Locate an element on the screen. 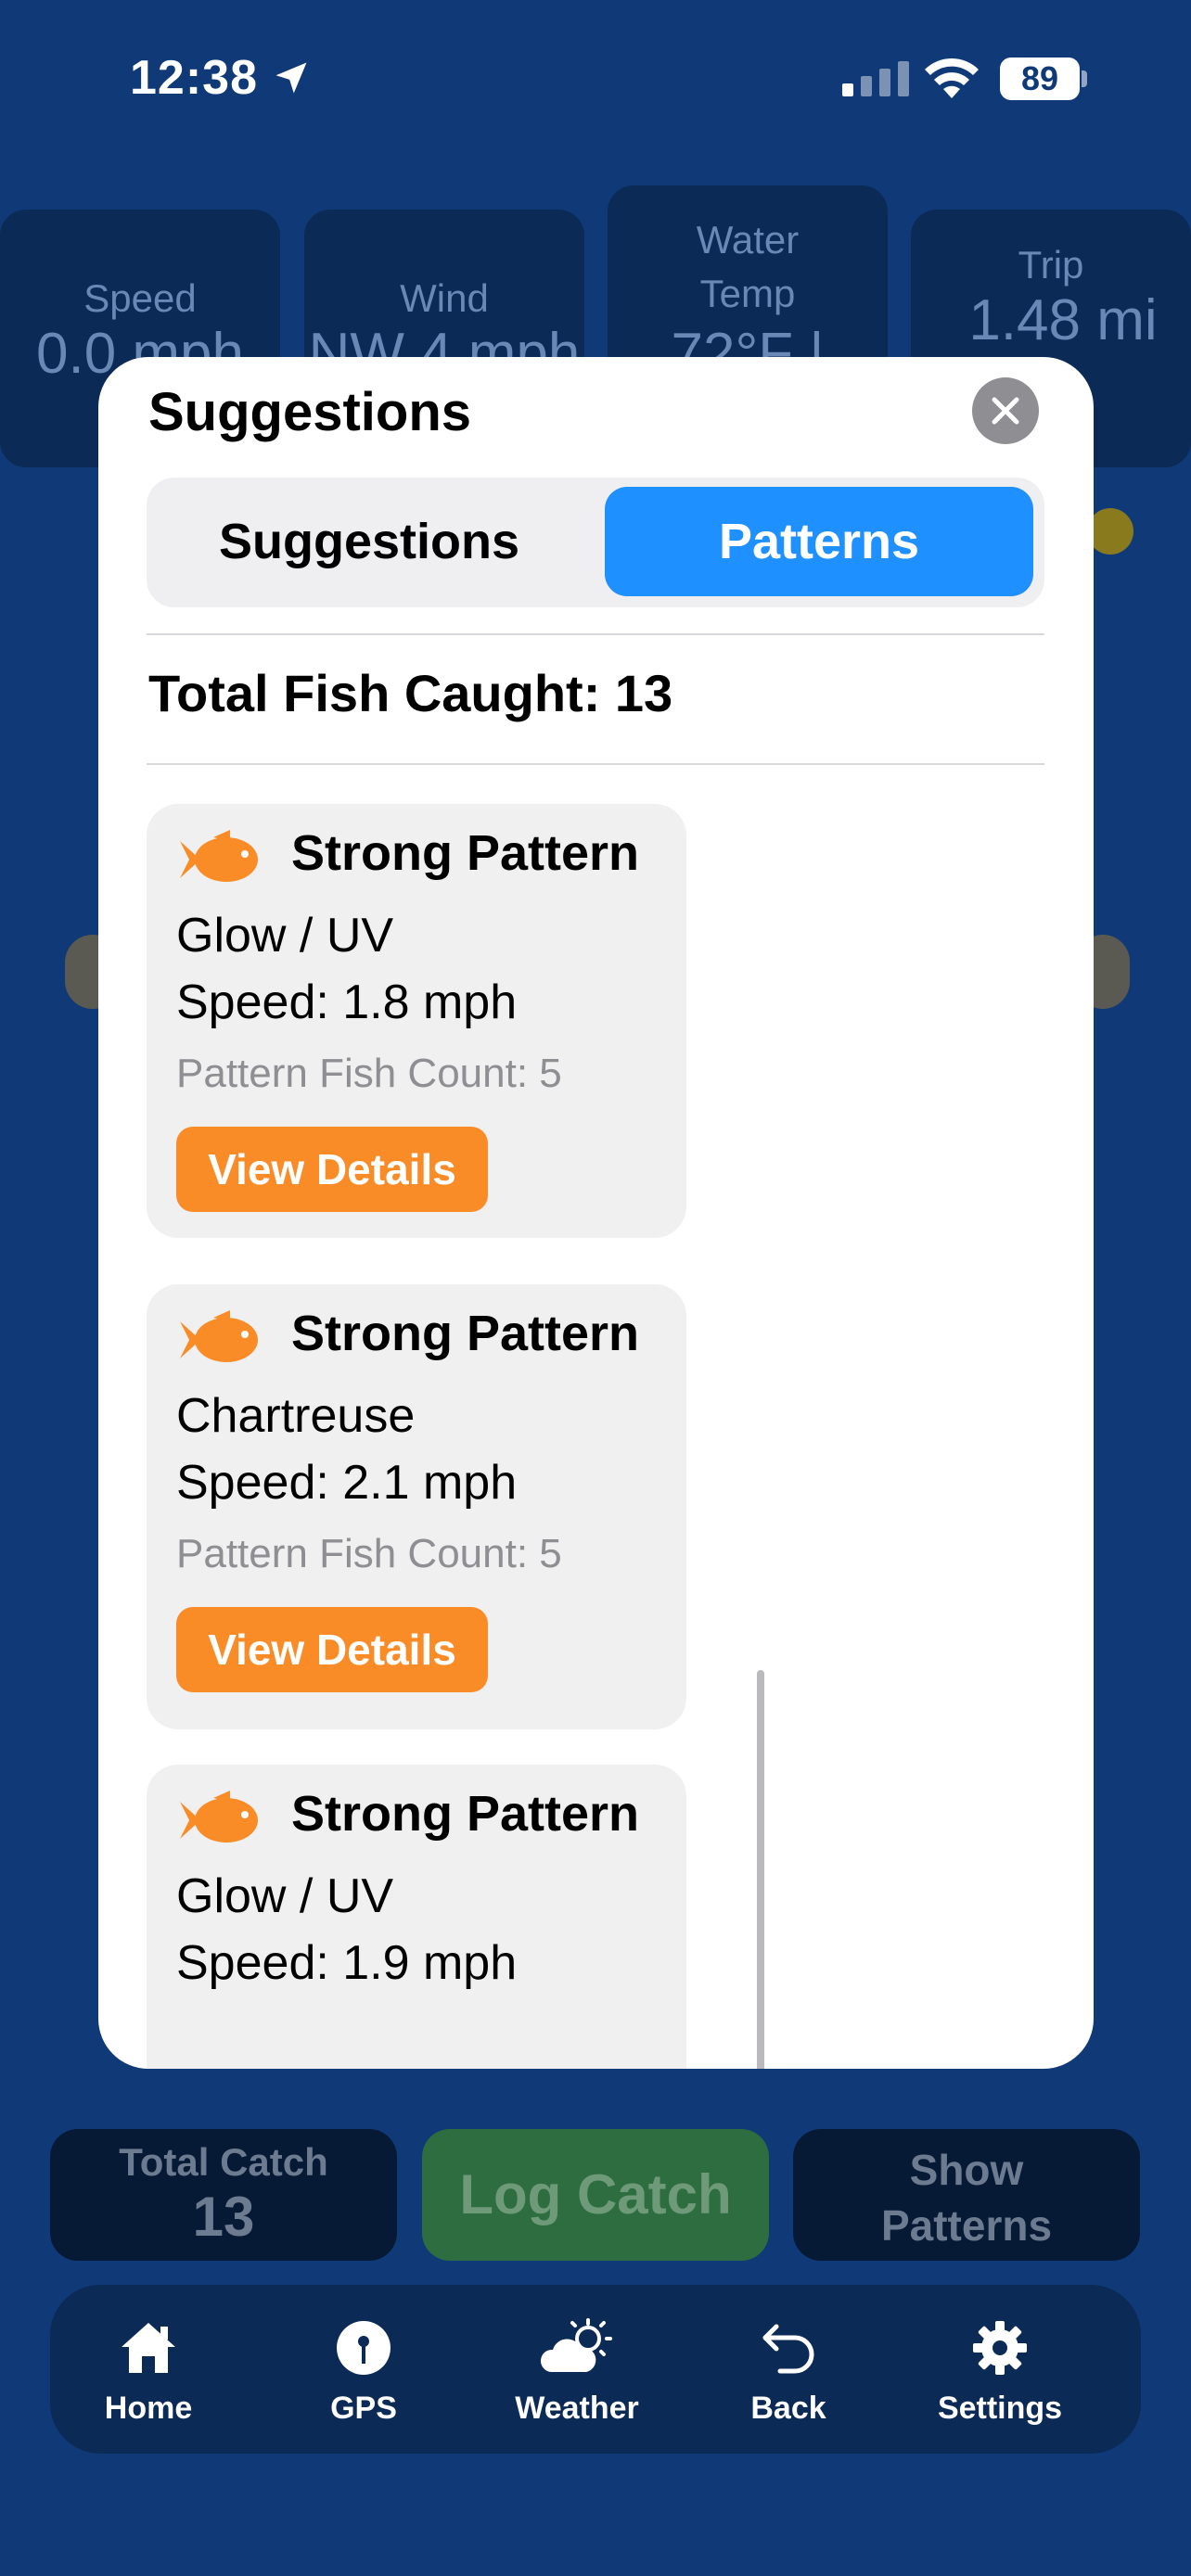 The height and width of the screenshot is (2576, 1191). tab-back: Back is located at coordinates (788, 2371).